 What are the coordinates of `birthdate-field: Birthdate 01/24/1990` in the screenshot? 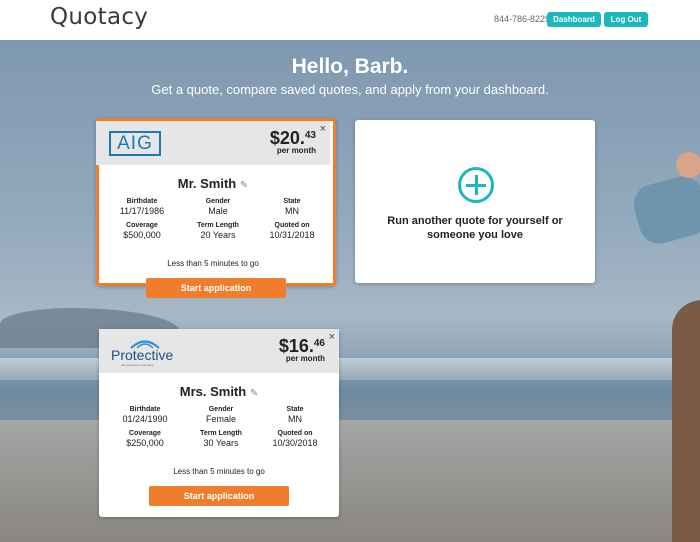 It's located at (145, 415).